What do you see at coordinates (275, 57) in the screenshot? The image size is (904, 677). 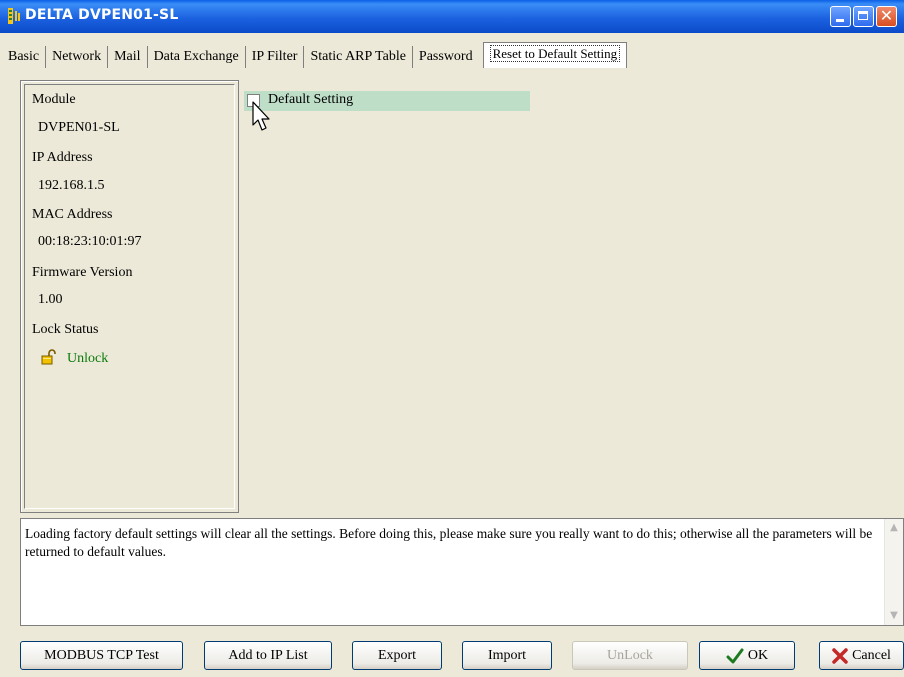 I see `tab-ip-filter: IP Filter` at bounding box center [275, 57].